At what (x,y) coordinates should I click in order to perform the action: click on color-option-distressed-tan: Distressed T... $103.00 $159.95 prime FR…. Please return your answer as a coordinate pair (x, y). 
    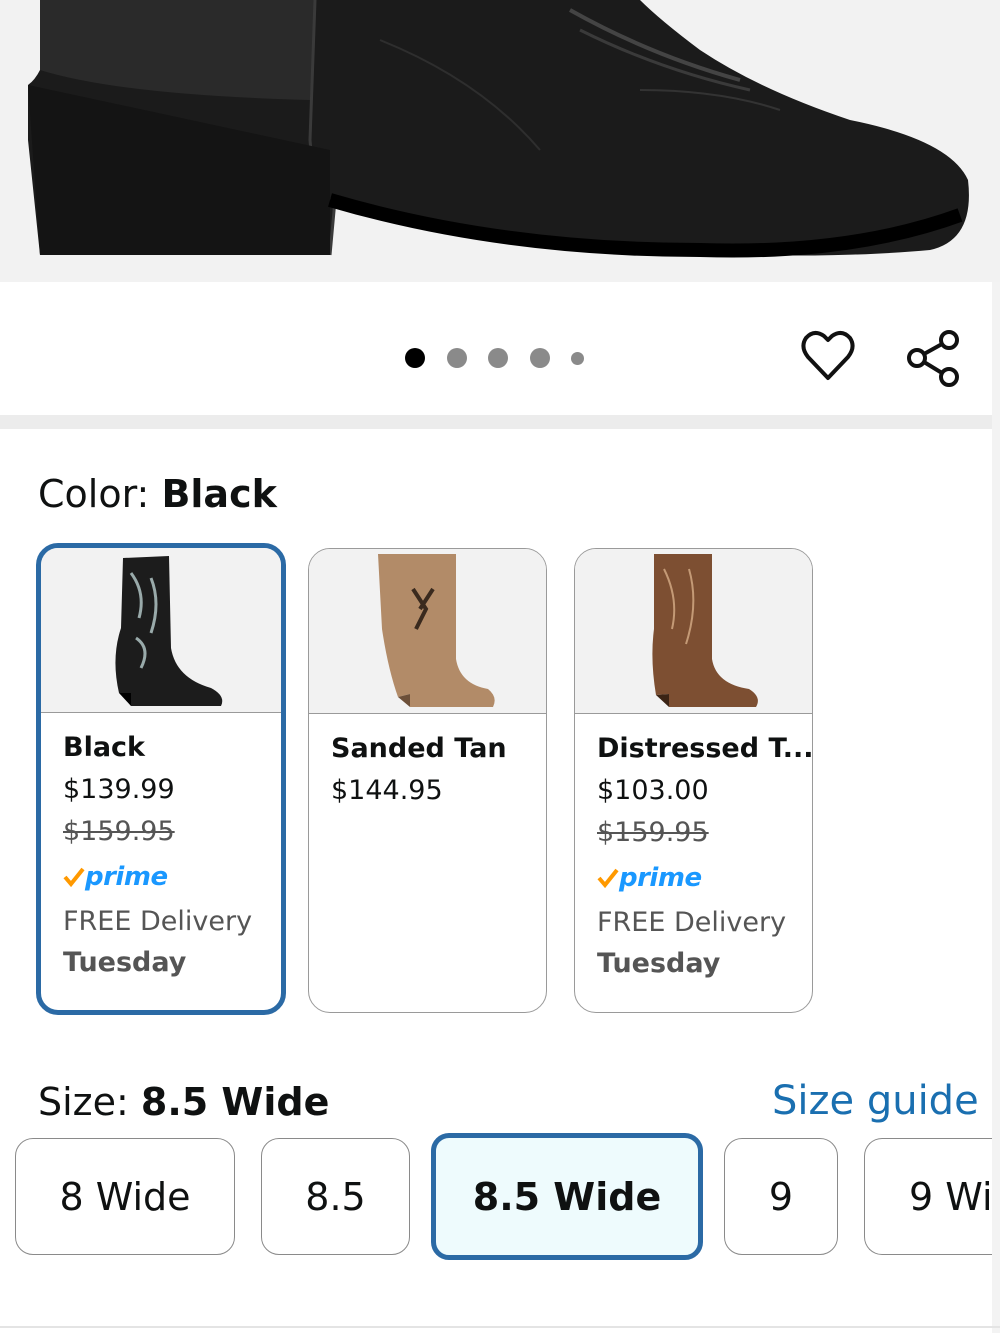
    Looking at the image, I should click on (693, 780).